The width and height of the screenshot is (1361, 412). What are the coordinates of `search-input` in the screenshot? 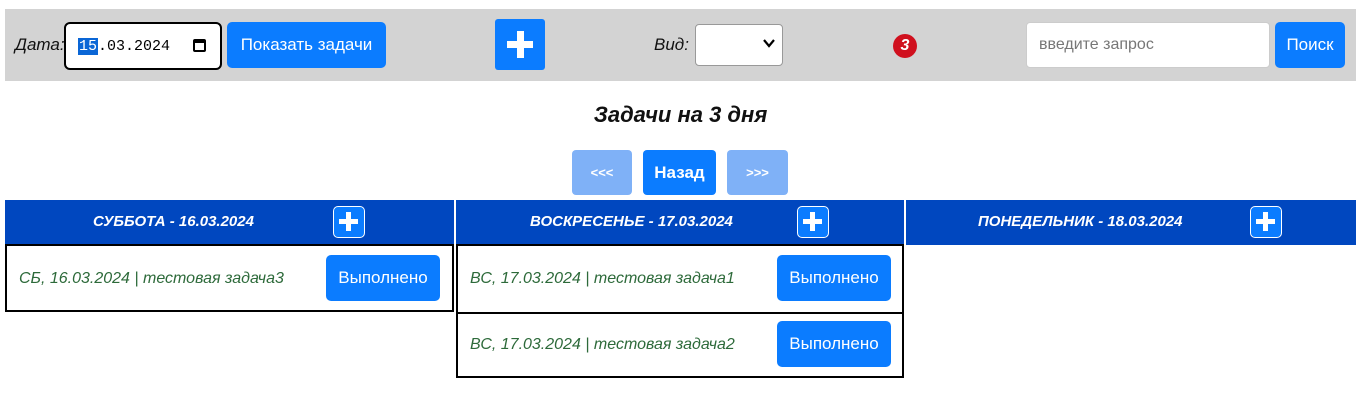 It's located at (1148, 45).